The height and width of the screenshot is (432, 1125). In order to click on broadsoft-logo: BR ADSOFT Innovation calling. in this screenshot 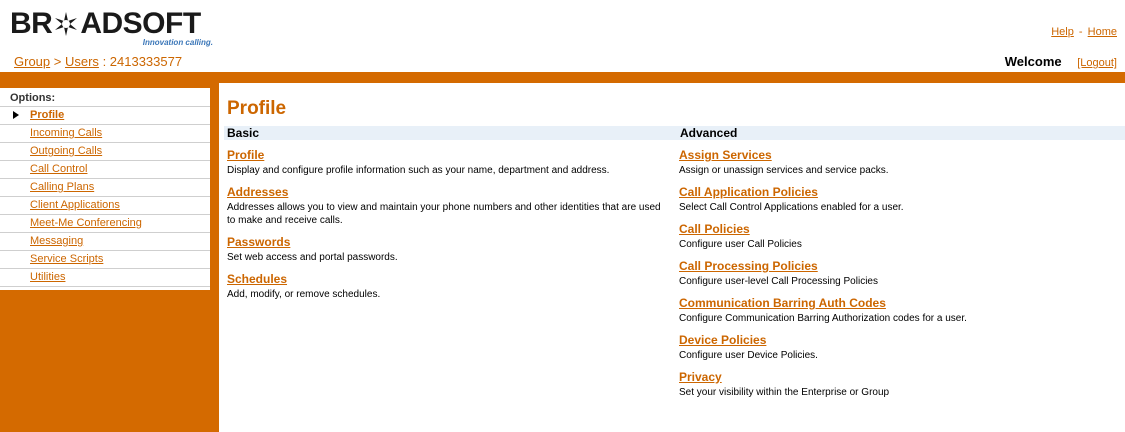, I will do `click(112, 28)`.